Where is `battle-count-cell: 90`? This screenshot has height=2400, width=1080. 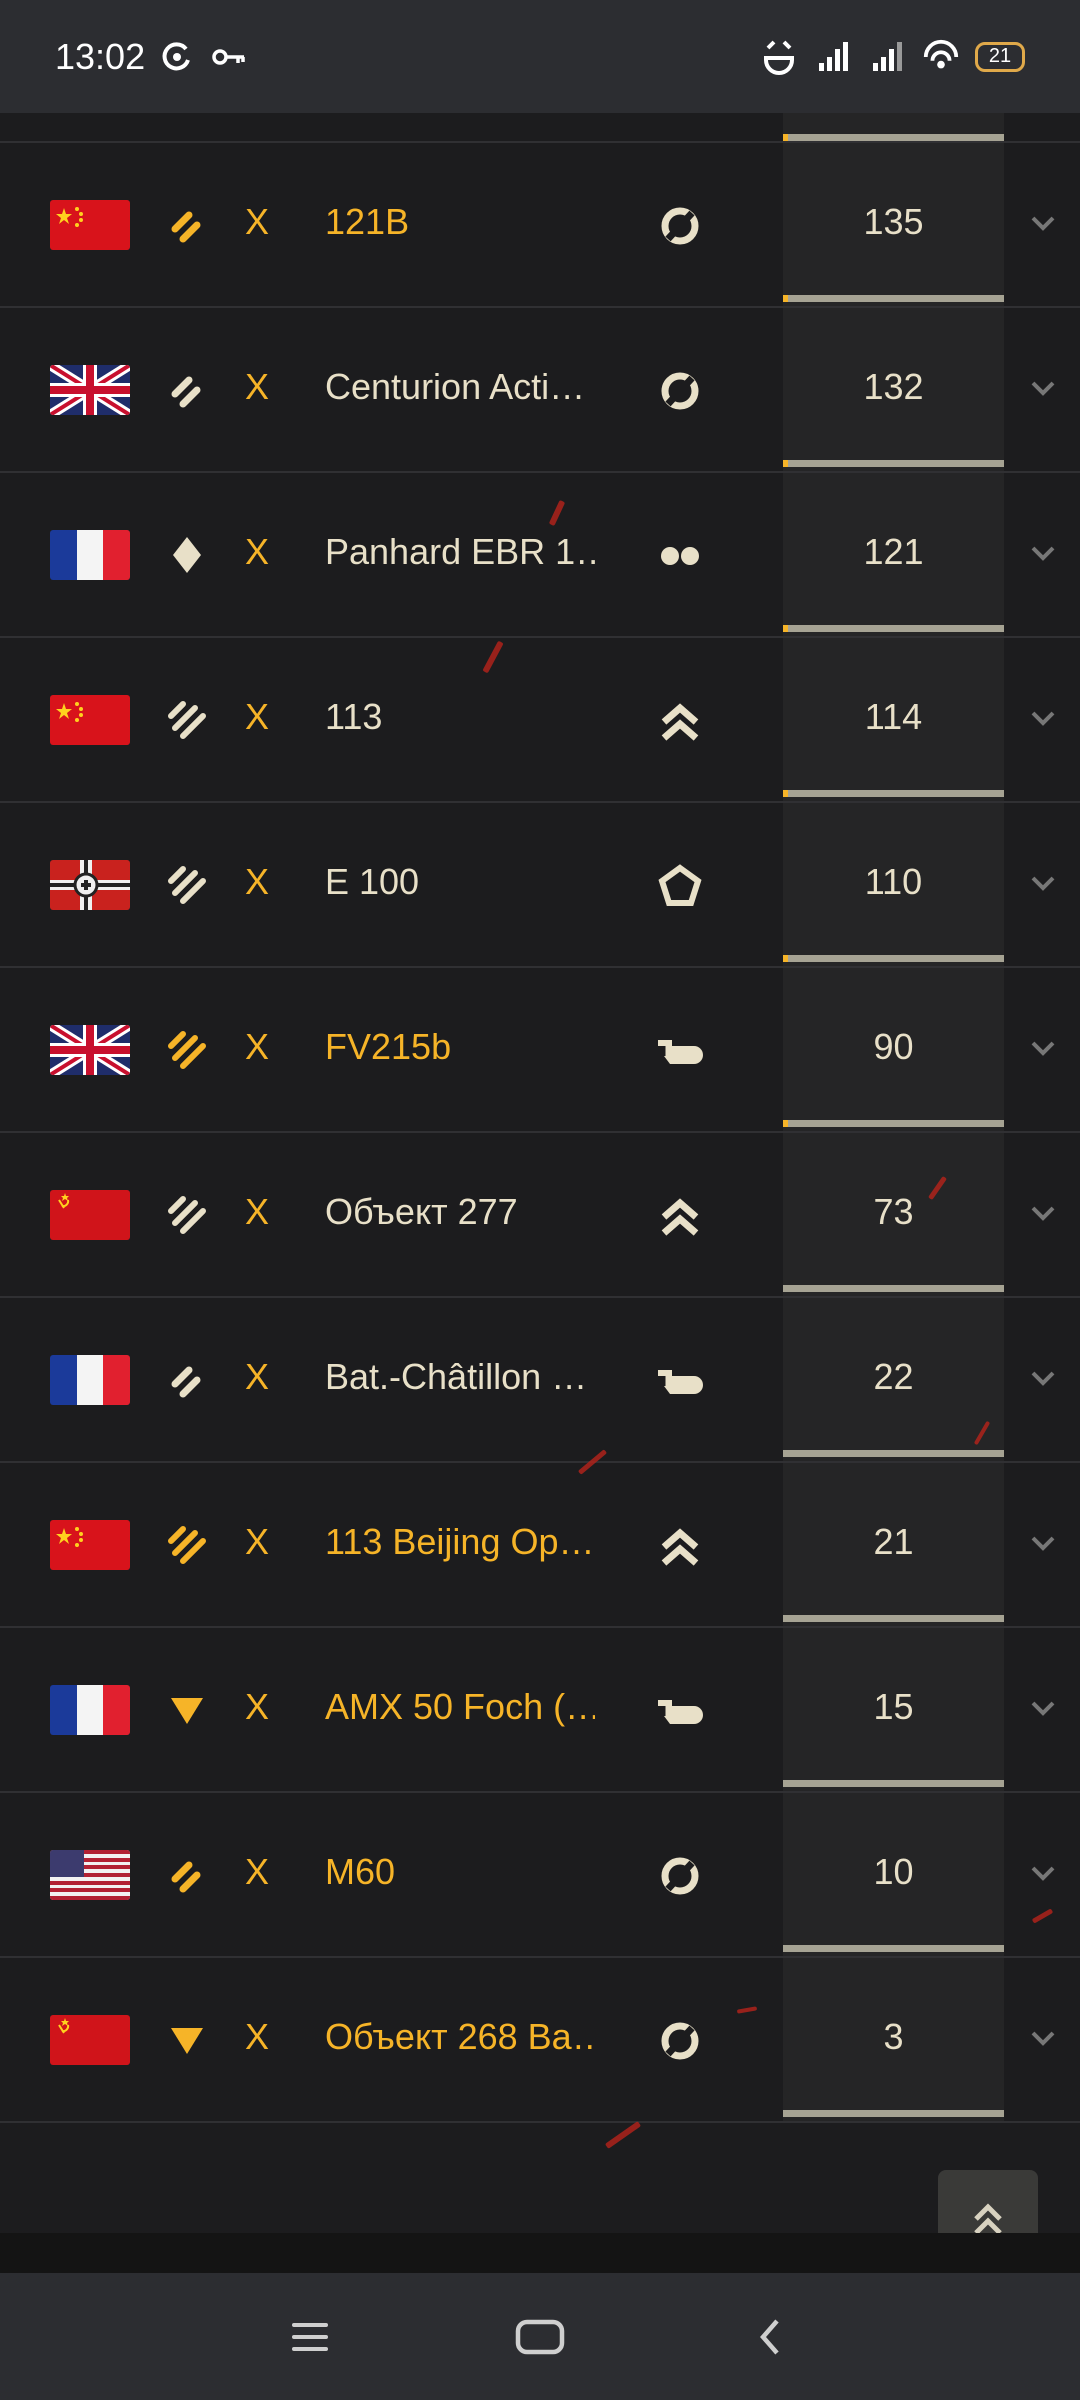
battle-count-cell: 90 is located at coordinates (893, 1049).